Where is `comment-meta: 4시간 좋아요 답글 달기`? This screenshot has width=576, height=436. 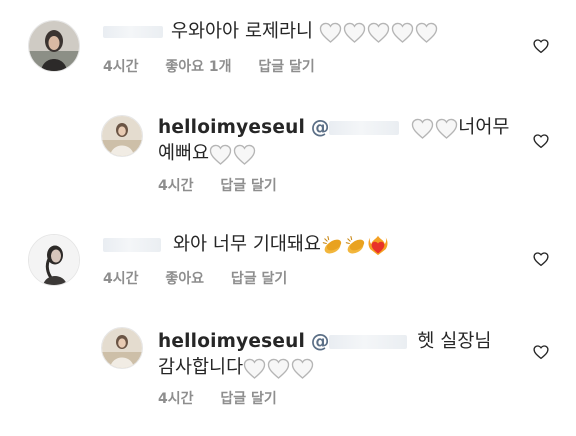
comment-meta: 4시간 좋아요 답글 달기 is located at coordinates (206, 279).